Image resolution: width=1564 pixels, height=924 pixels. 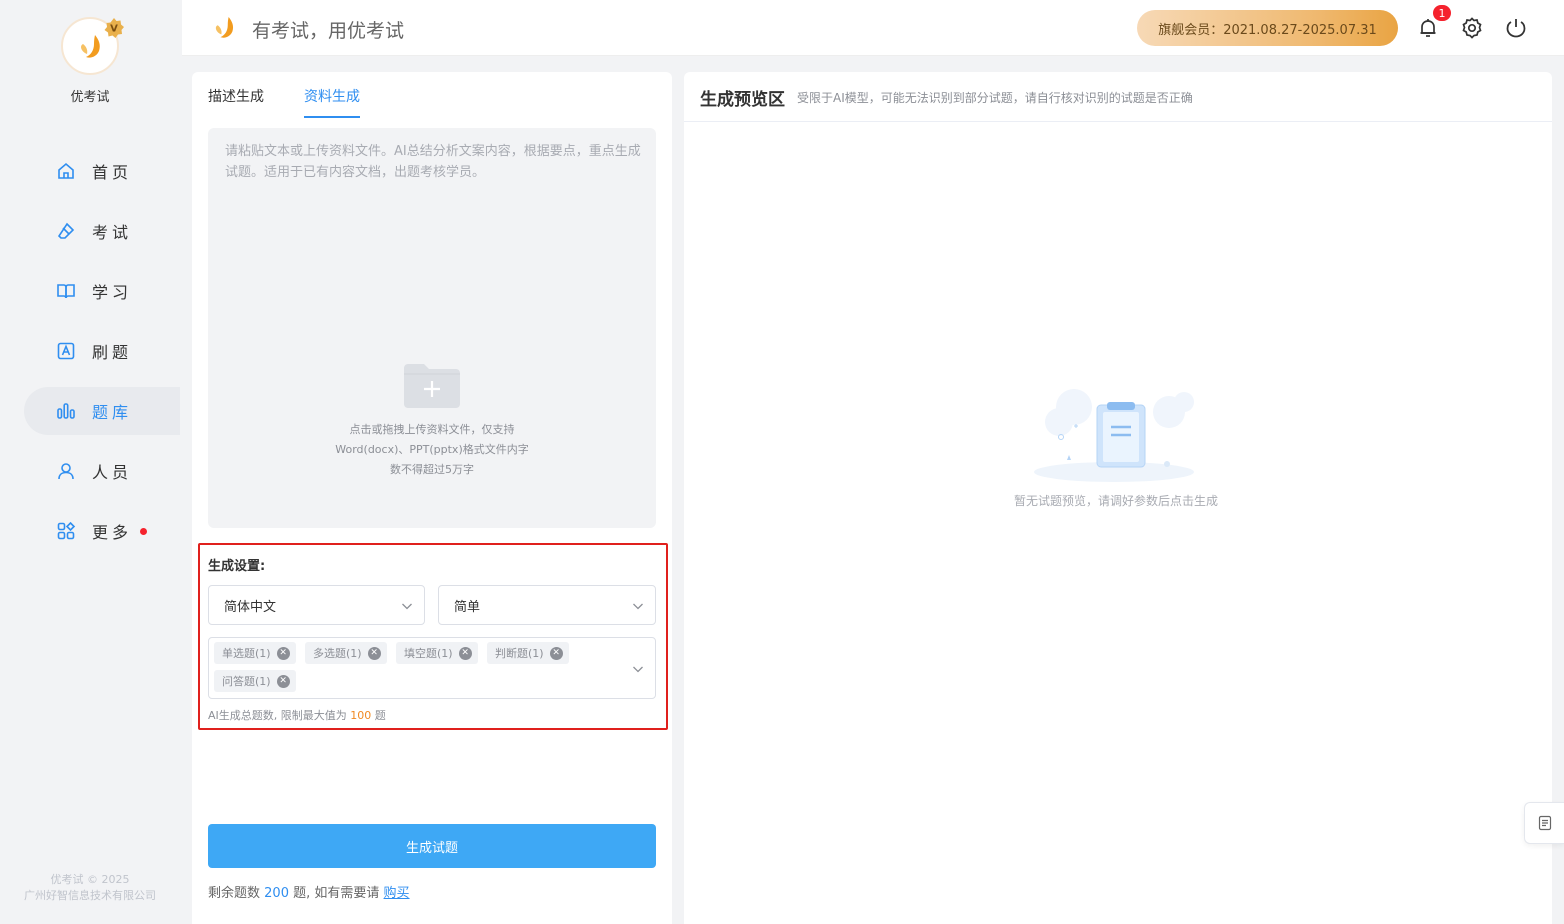 What do you see at coordinates (316, 605) in the screenshot?
I see `language-select: 简体中文` at bounding box center [316, 605].